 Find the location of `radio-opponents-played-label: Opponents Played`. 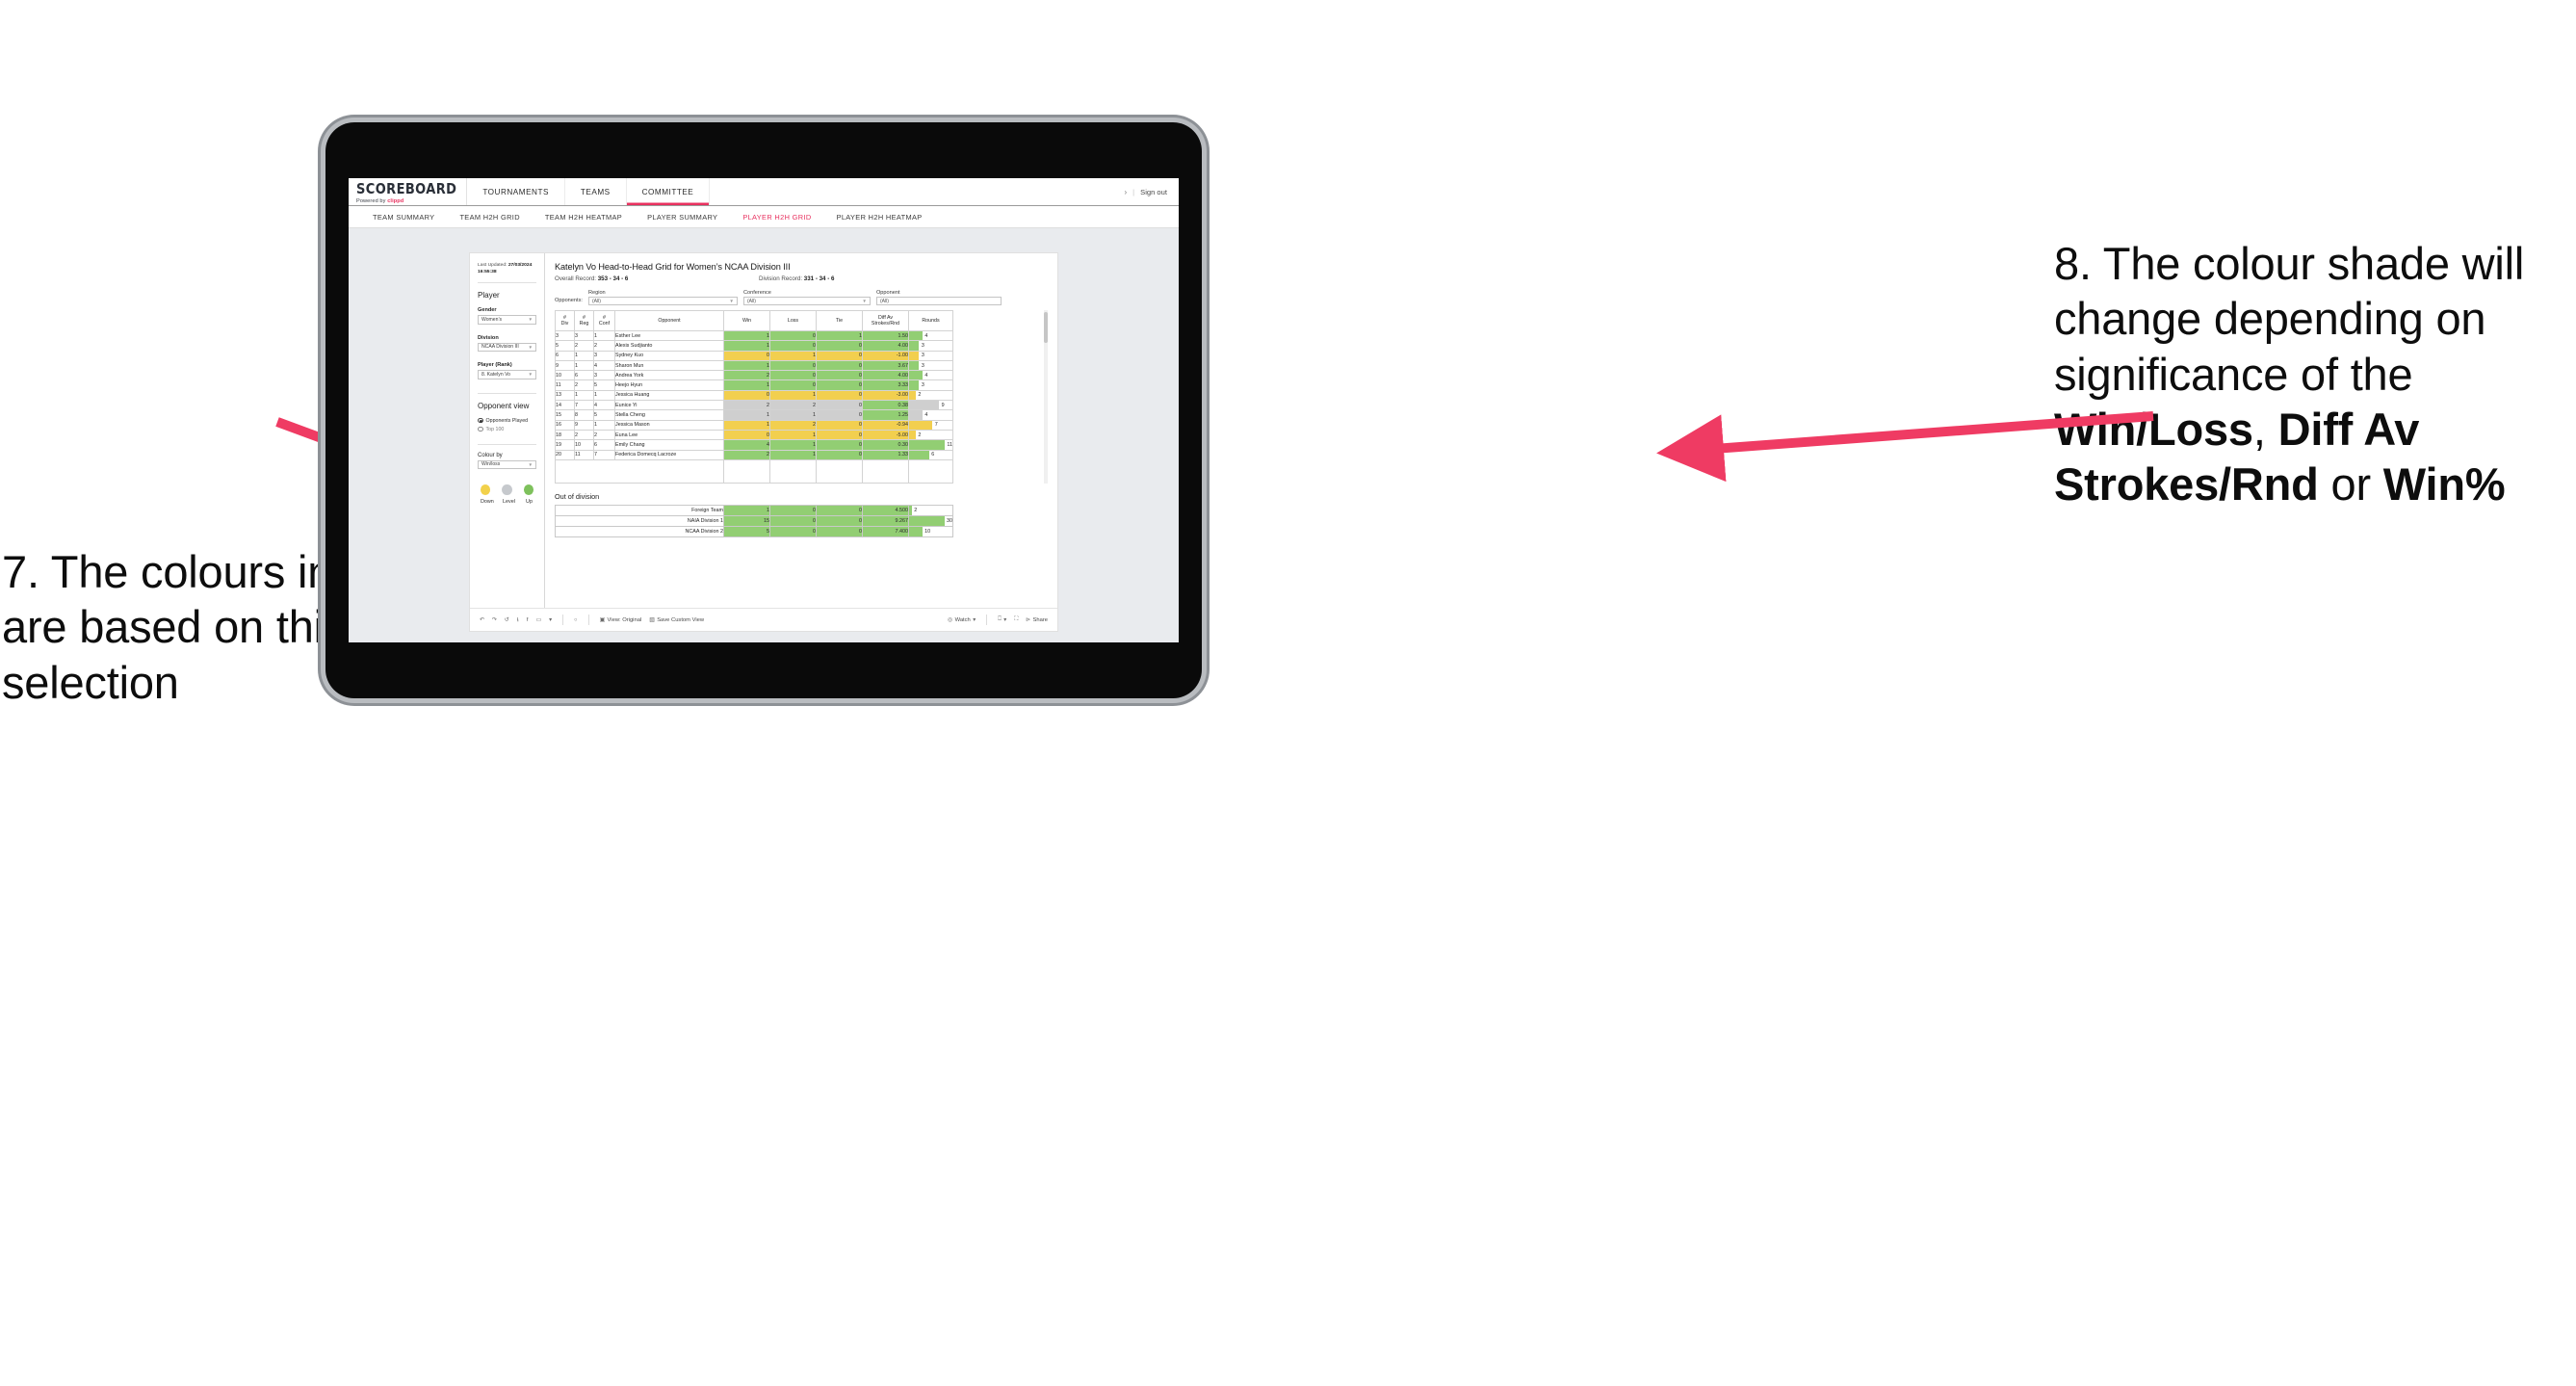

radio-opponents-played-label: Opponents Played is located at coordinates (507, 420).